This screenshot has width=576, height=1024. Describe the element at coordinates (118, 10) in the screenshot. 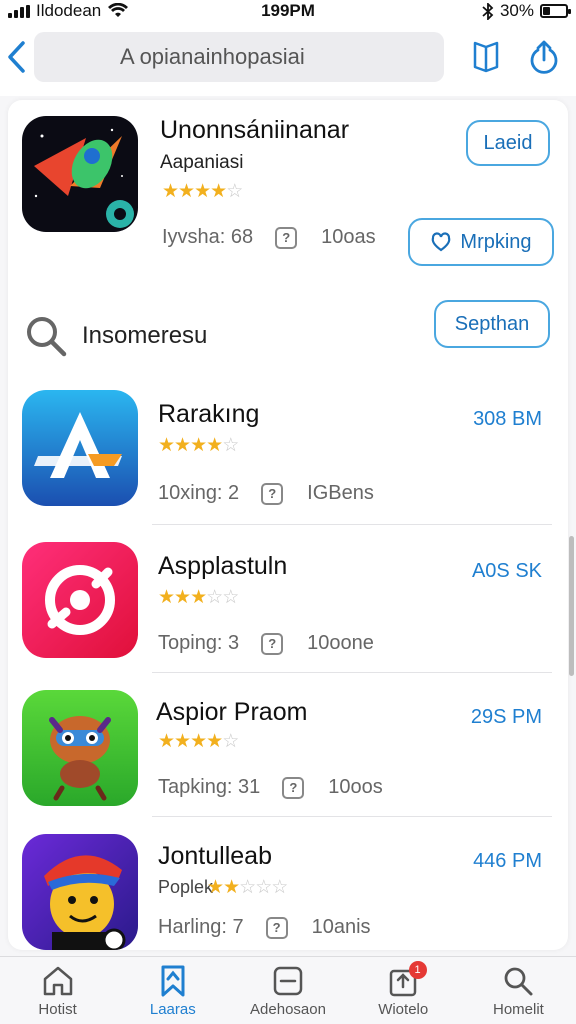

I see `wifi-icon` at that location.